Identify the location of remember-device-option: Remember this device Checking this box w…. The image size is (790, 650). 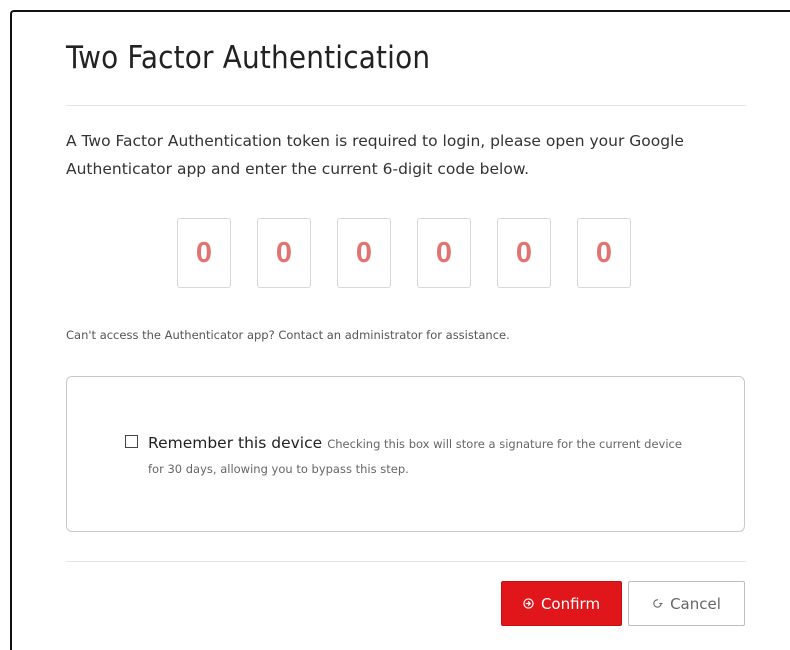
(405, 456).